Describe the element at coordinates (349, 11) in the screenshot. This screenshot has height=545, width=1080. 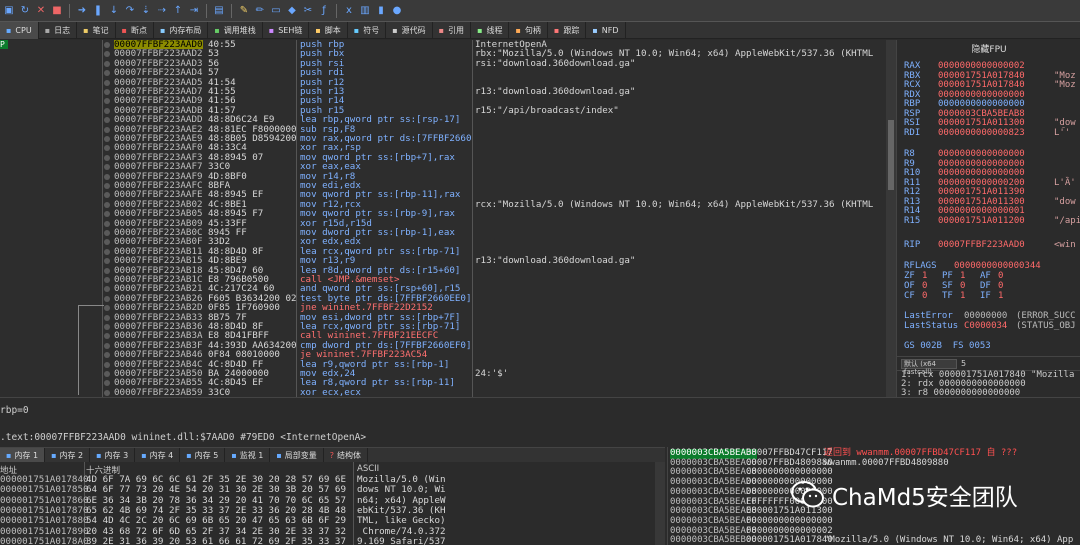
I see `variable-icon: x` at that location.